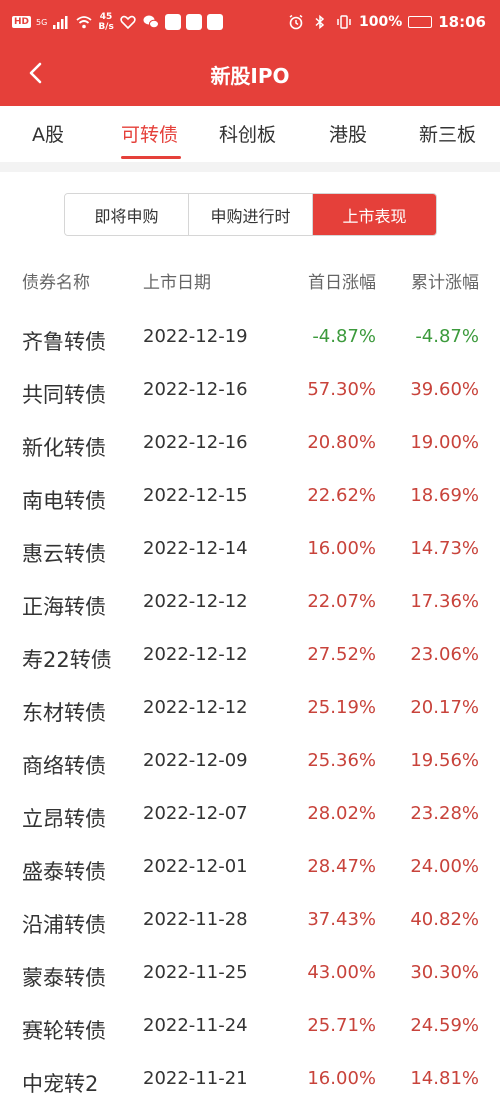 This screenshot has width=500, height=1112. Describe the element at coordinates (341, 919) in the screenshot. I see `first-day-gain: 37.43%` at that location.